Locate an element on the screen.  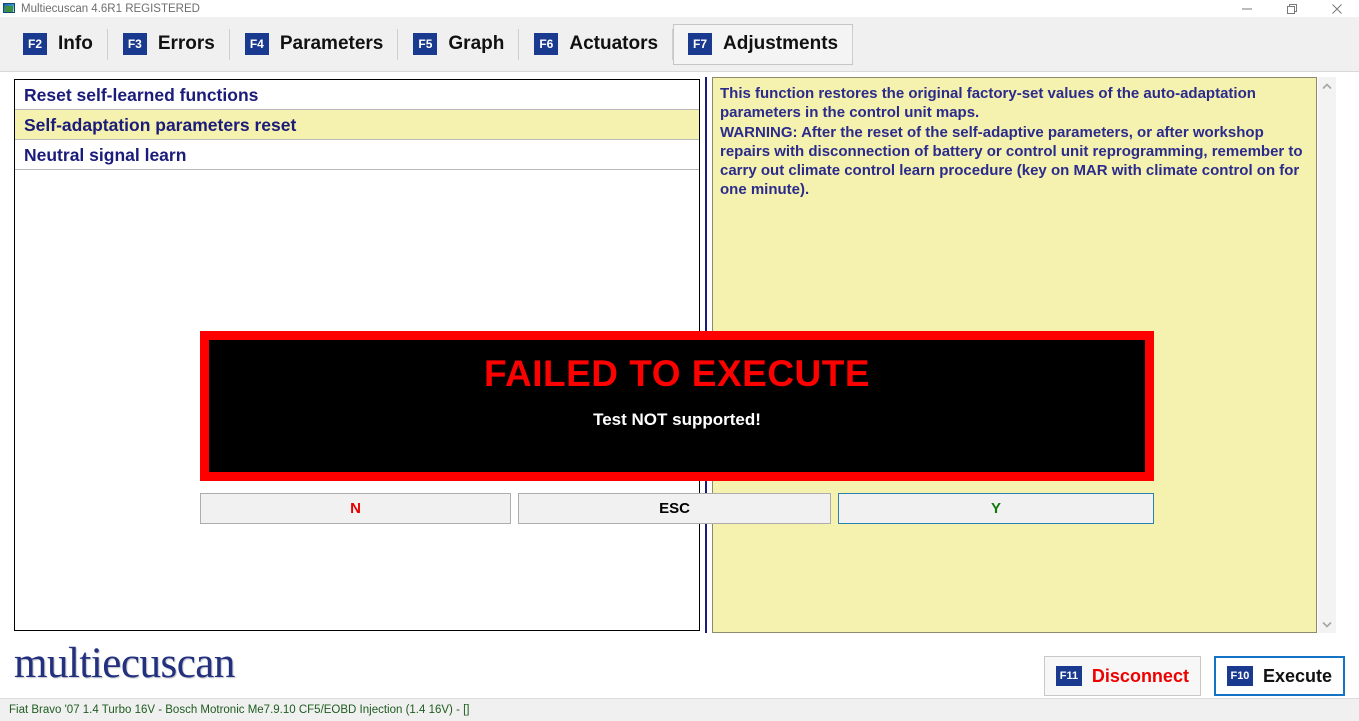
execute-button: F10 Execute is located at coordinates (1279, 676).